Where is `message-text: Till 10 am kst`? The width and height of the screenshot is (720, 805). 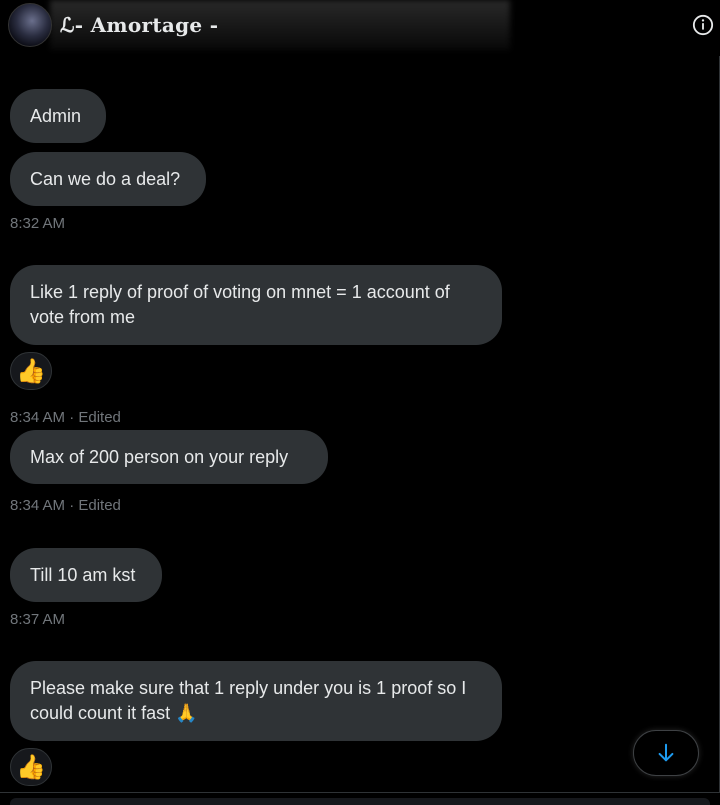
message-text: Till 10 am kst is located at coordinates (83, 574).